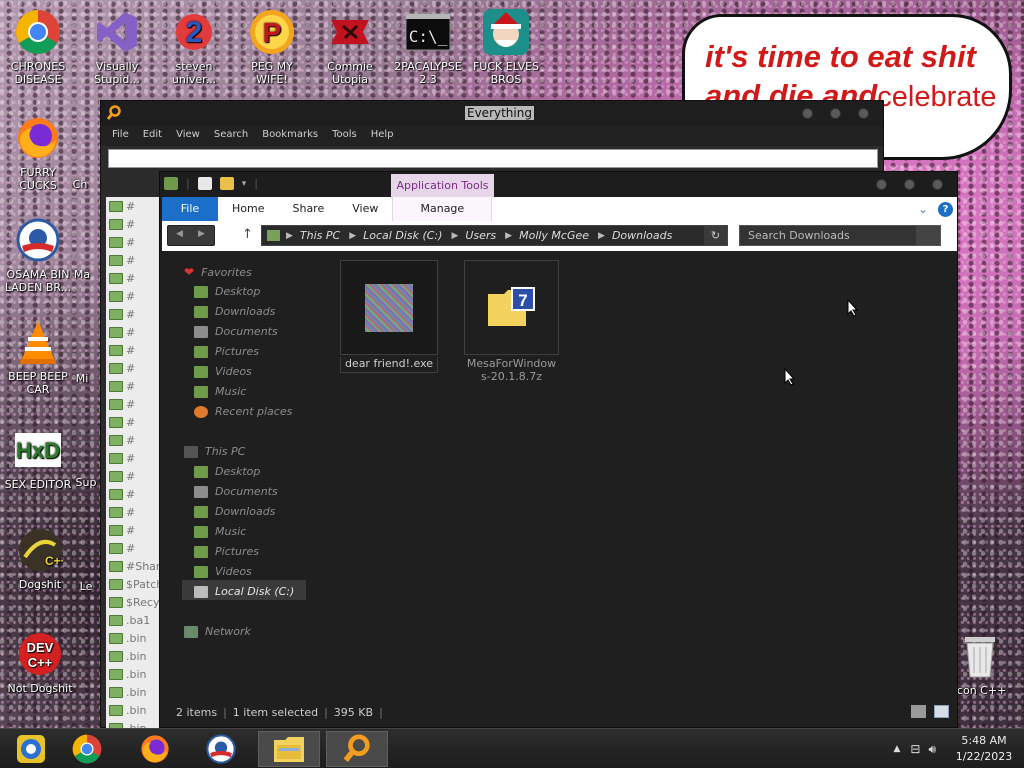 This screenshot has width=1024, height=768. What do you see at coordinates (218, 272) in the screenshot?
I see `nav-favorites: ❤ Favorites` at bounding box center [218, 272].